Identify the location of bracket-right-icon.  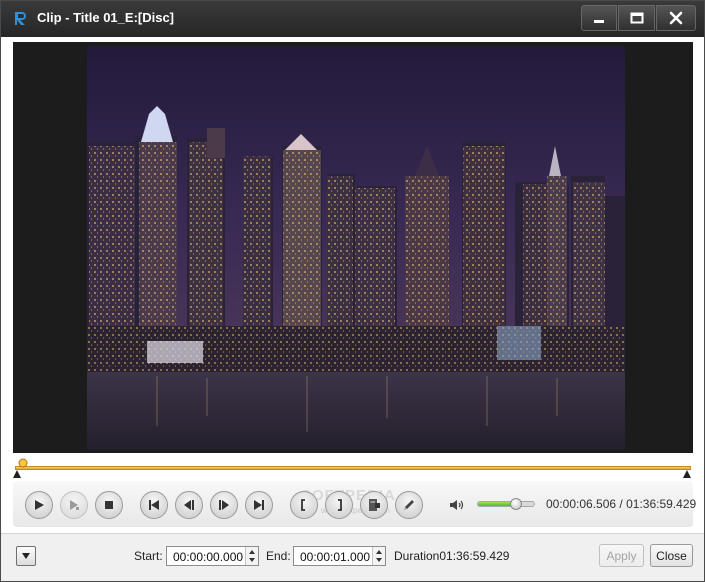
(340, 505).